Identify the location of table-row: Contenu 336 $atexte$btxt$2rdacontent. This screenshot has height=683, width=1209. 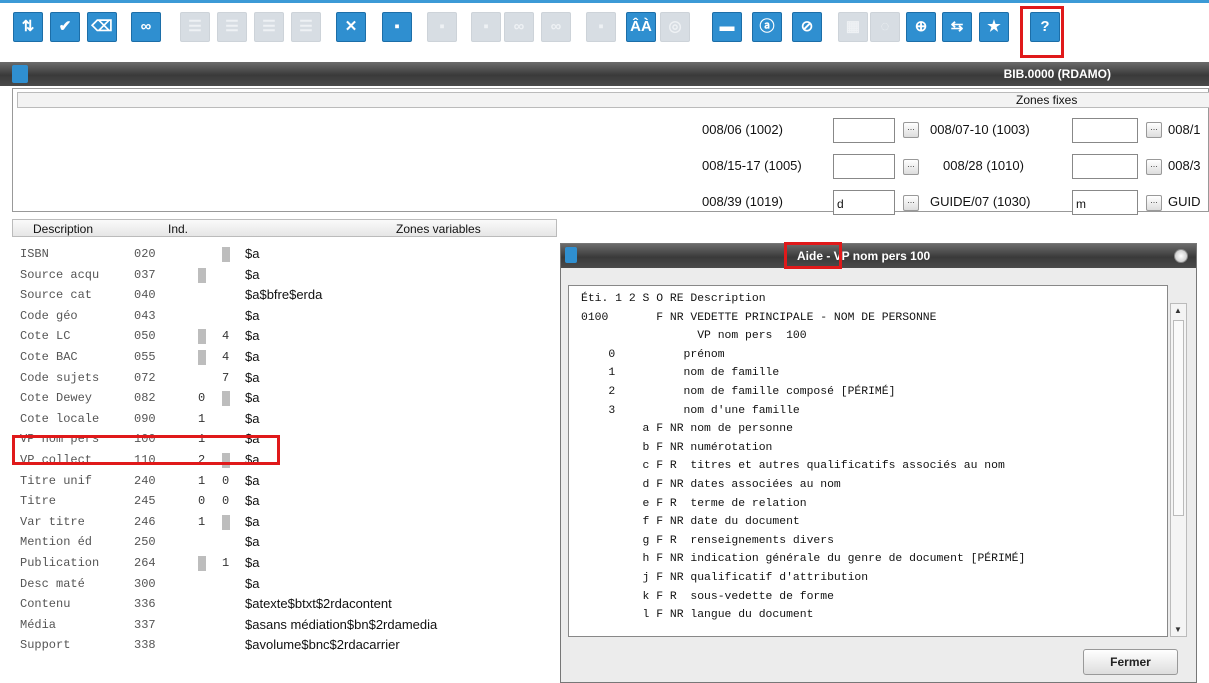
(284, 603).